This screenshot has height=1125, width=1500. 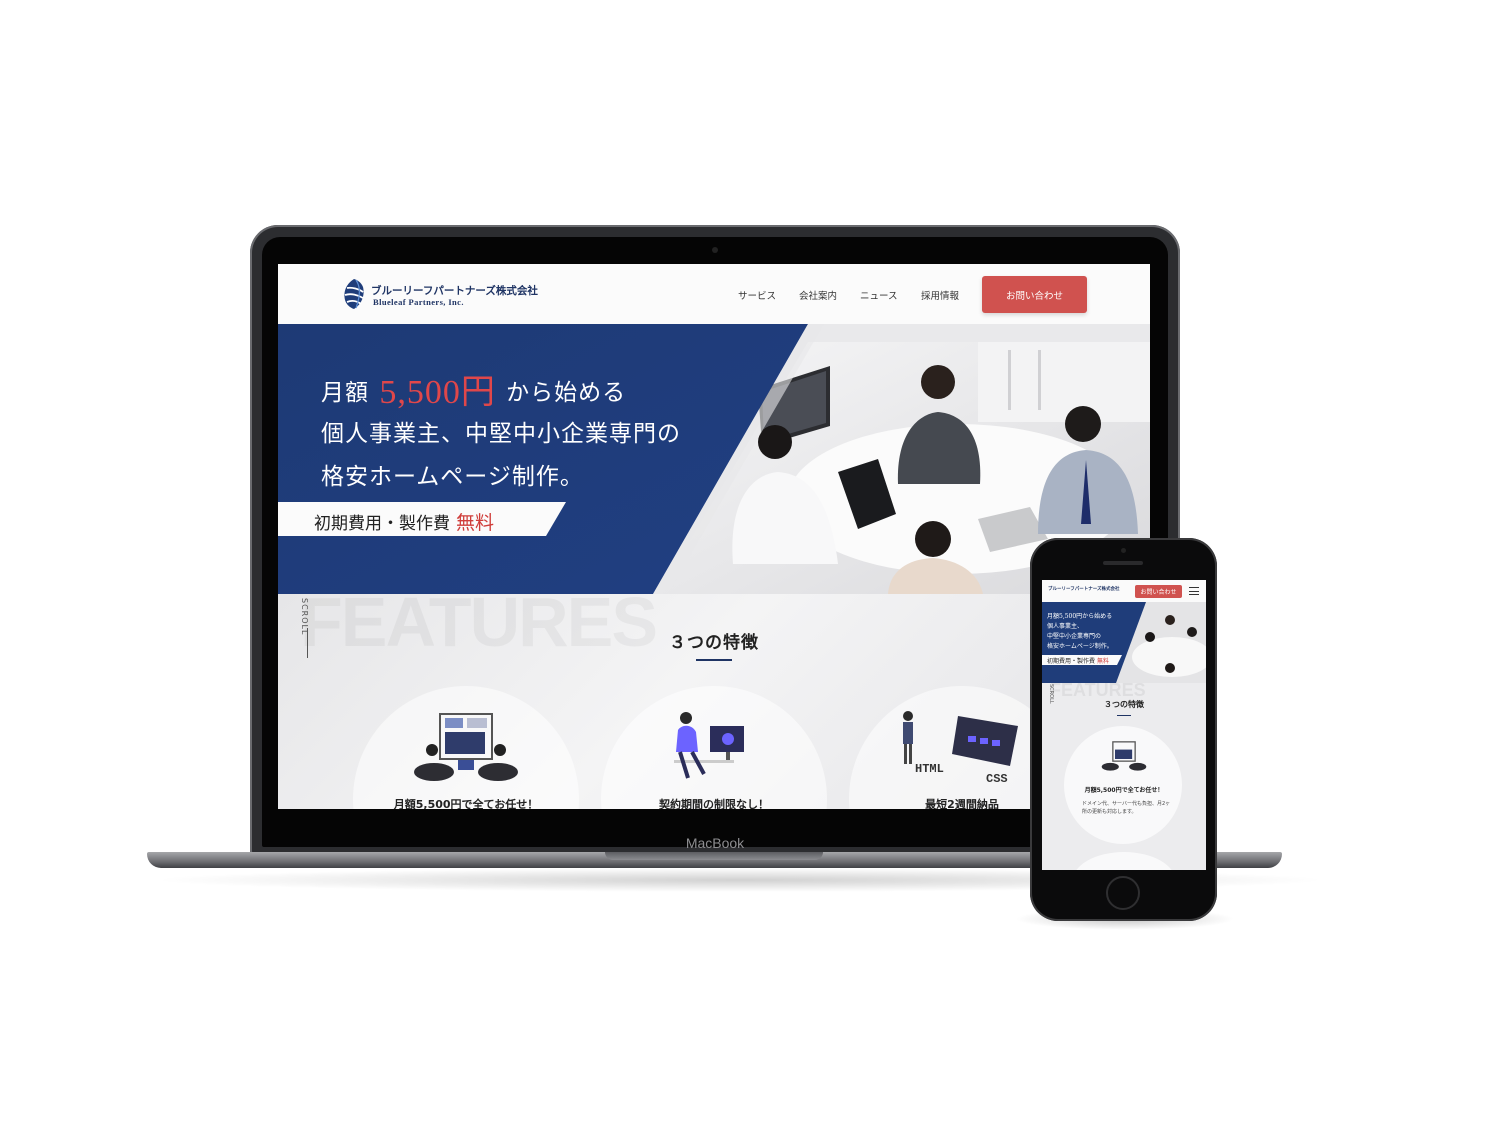 I want to click on hero-headline-line1: 月額 5,500円 から始める, so click(x=473, y=388).